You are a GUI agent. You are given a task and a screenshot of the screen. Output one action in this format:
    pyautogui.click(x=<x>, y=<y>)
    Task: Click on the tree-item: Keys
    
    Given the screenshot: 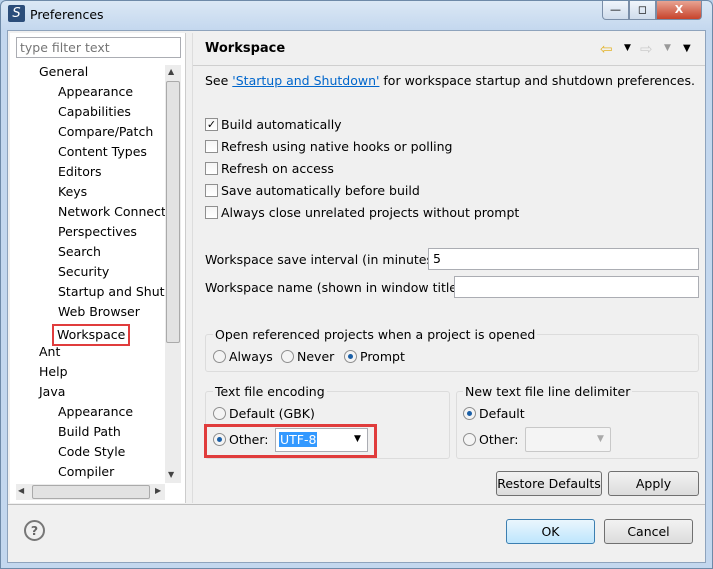 What is the action you would take?
    pyautogui.click(x=87, y=192)
    